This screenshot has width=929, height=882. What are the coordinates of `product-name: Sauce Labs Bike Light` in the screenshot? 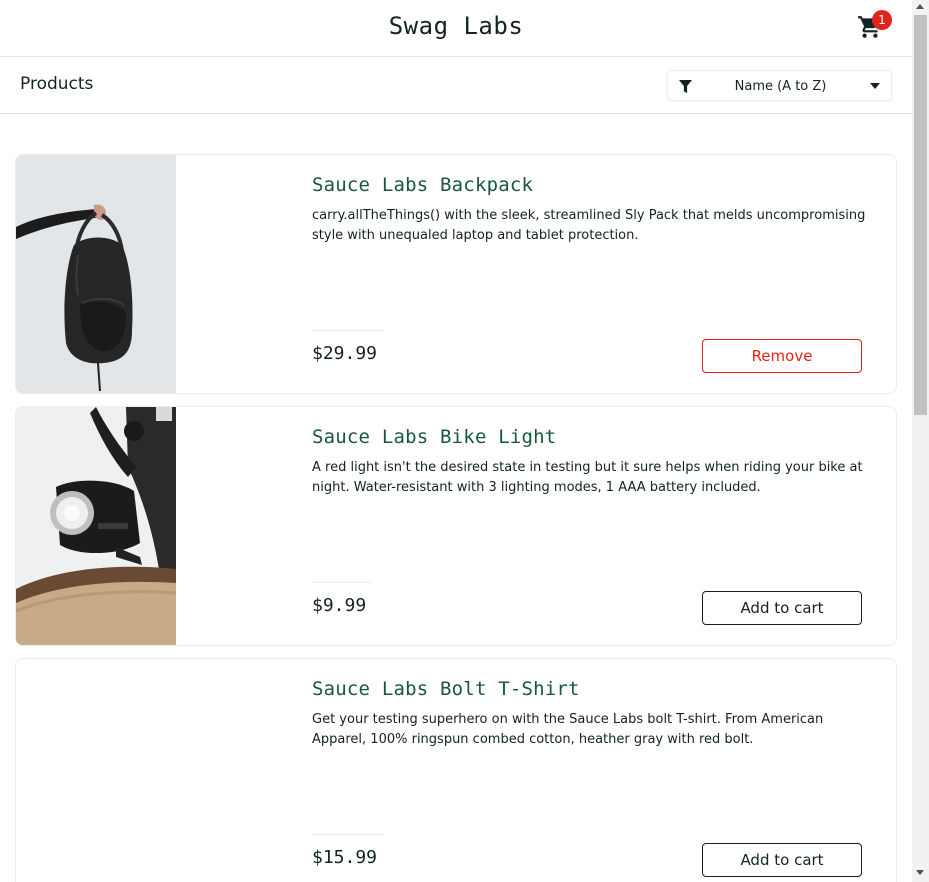 It's located at (434, 437).